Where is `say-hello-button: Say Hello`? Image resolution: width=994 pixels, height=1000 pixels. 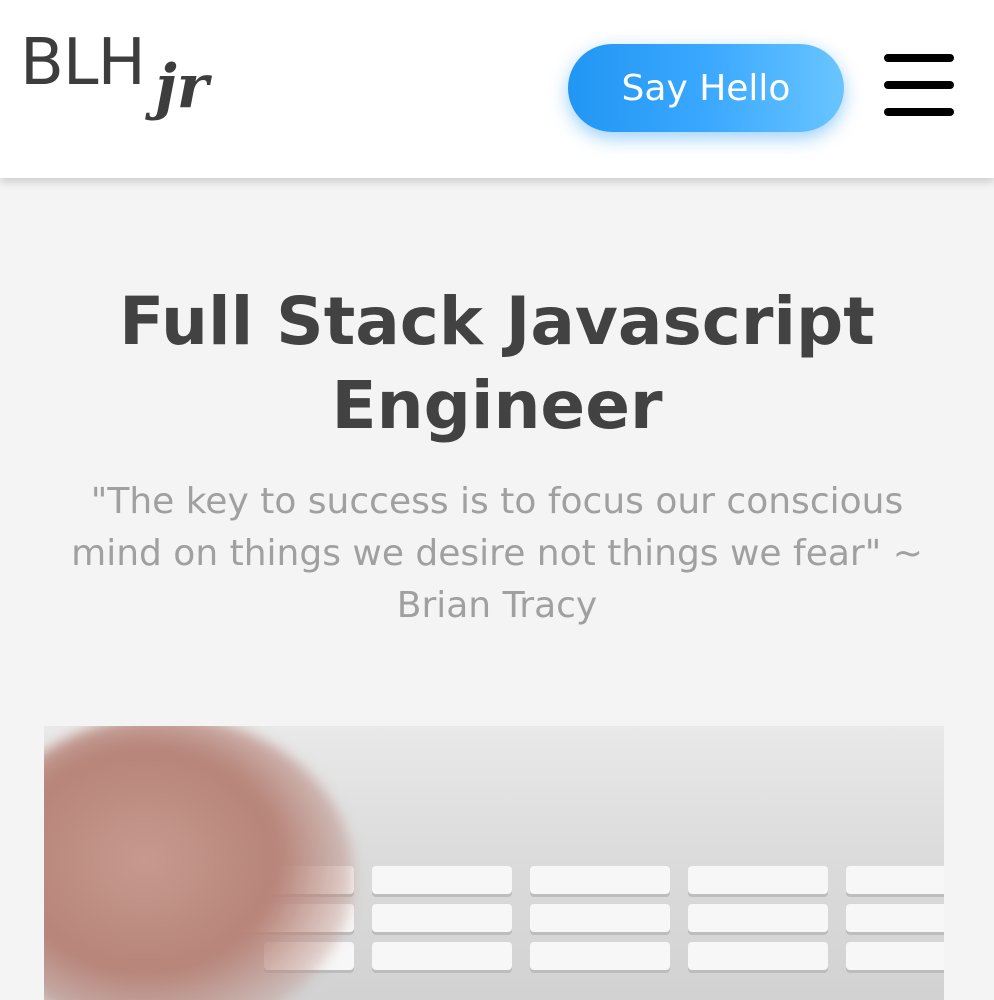
say-hello-button: Say Hello is located at coordinates (706, 88).